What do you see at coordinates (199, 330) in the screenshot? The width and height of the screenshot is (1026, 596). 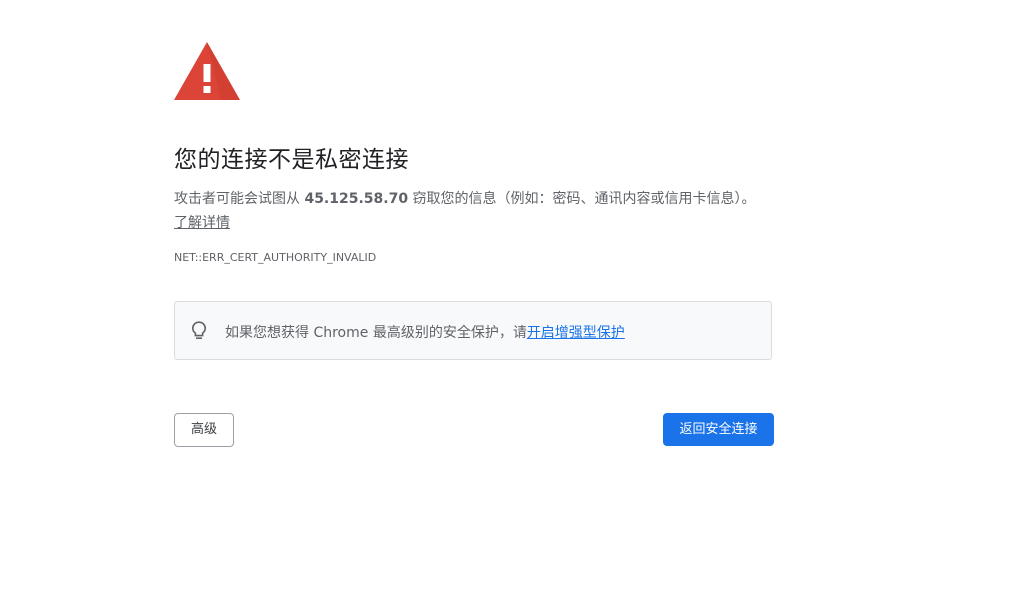 I see `lightbulb-icon` at bounding box center [199, 330].